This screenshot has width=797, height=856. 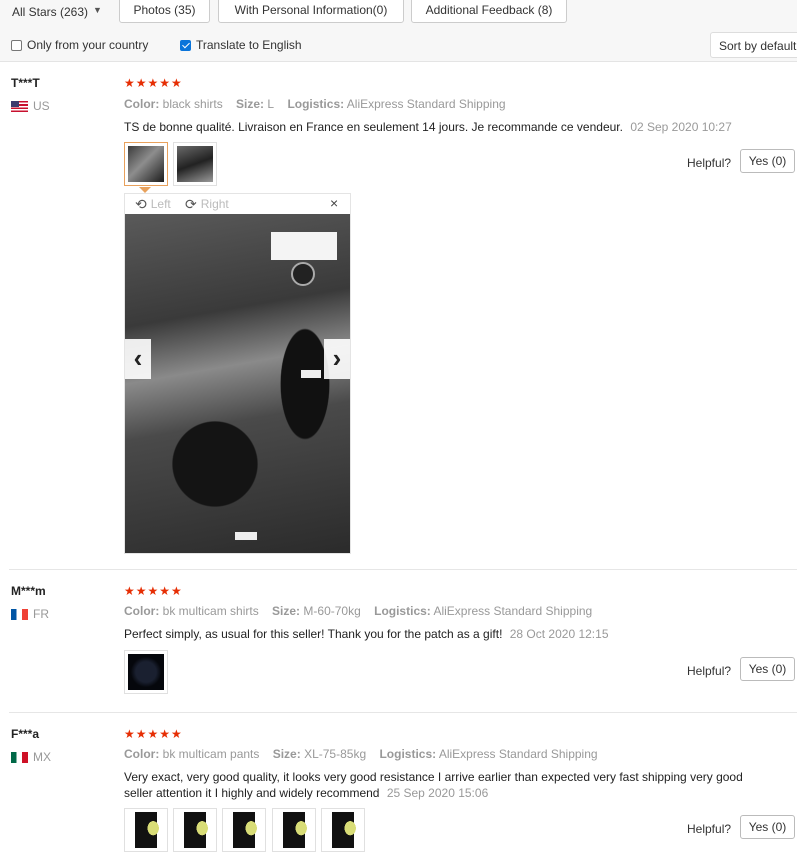 I want to click on translate-label: Translate to English, so click(x=249, y=45).